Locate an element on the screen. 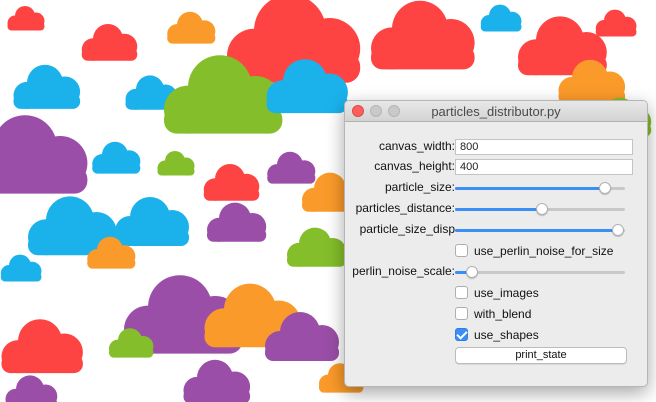 This screenshot has width=656, height=402. window-title: particles_distributor.py is located at coordinates (496, 111).